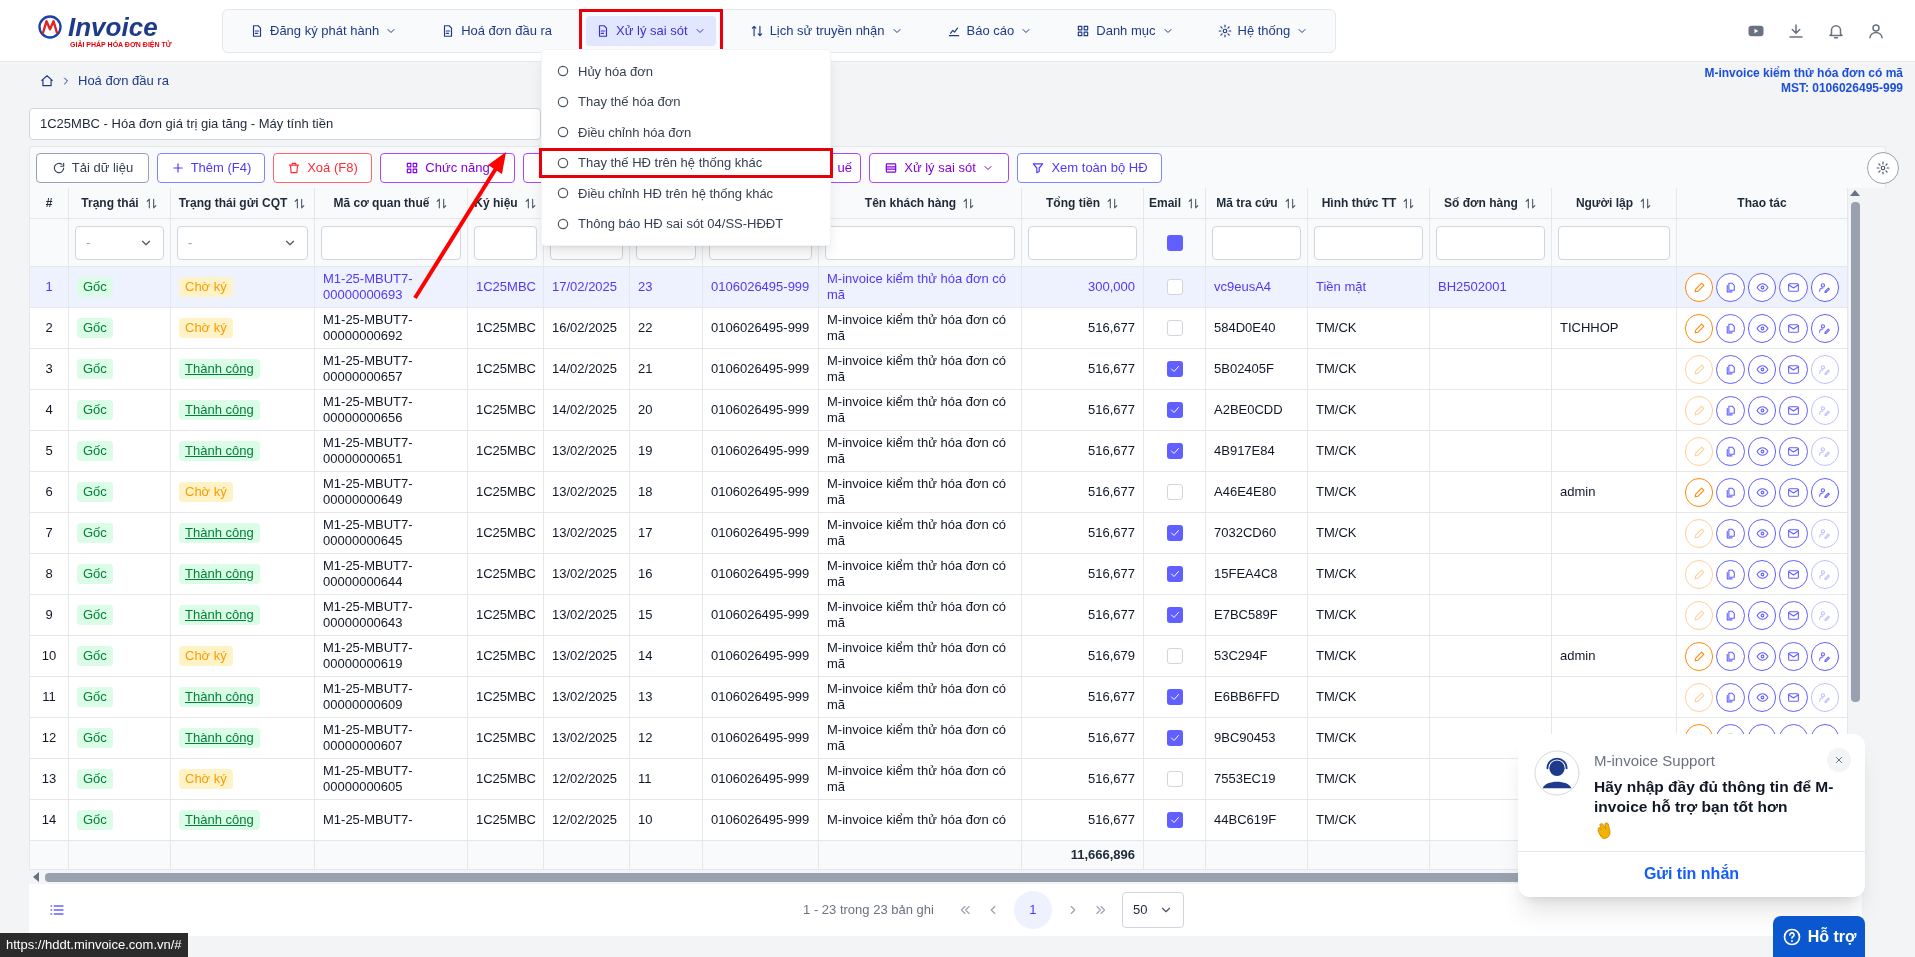  What do you see at coordinates (1819, 936) in the screenshot?
I see `help-button: Hỗ trợ` at bounding box center [1819, 936].